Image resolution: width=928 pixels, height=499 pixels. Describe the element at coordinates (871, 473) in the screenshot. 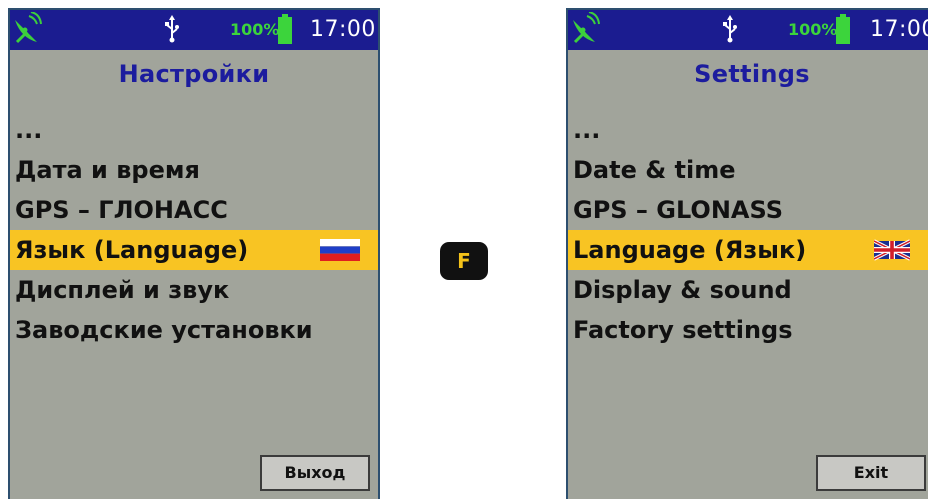

I see `exit-button: Exit` at that location.